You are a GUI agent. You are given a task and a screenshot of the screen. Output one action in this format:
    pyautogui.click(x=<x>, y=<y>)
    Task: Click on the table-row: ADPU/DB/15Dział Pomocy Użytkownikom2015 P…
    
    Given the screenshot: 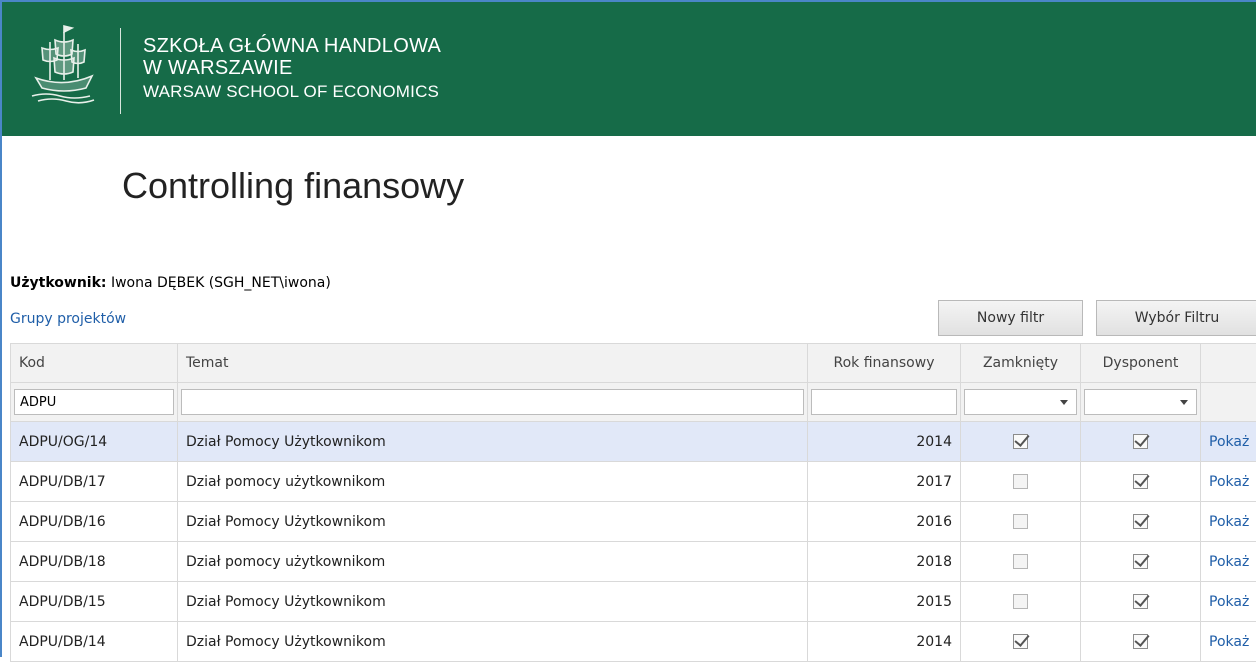 What is the action you would take?
    pyautogui.click(x=633, y=602)
    